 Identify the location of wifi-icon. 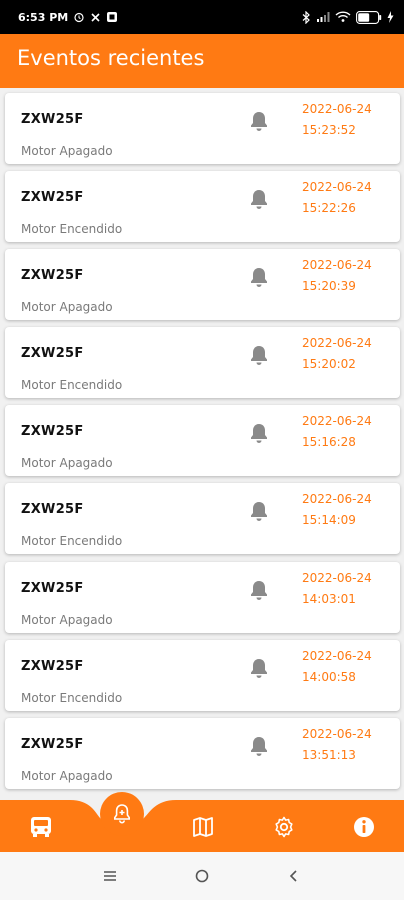
(343, 17).